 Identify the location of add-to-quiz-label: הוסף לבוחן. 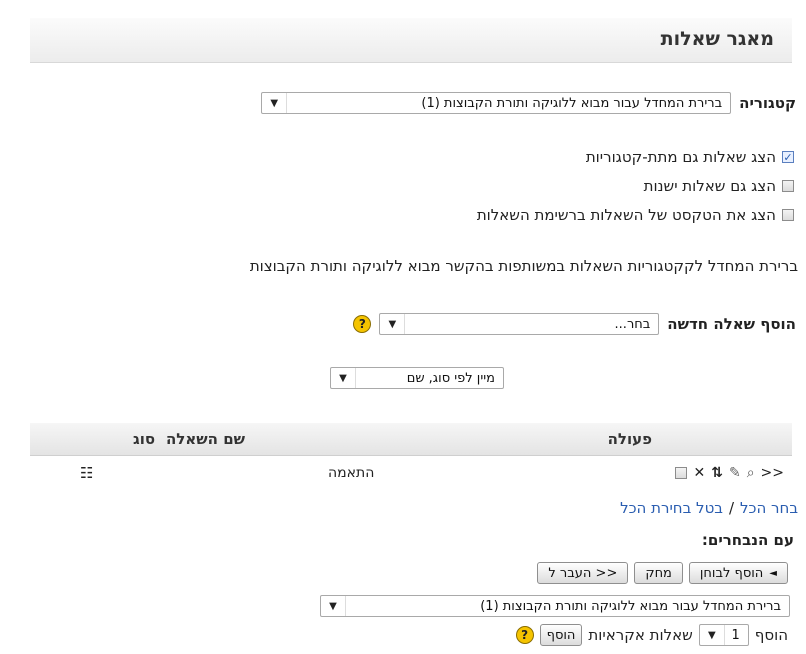
(731, 573).